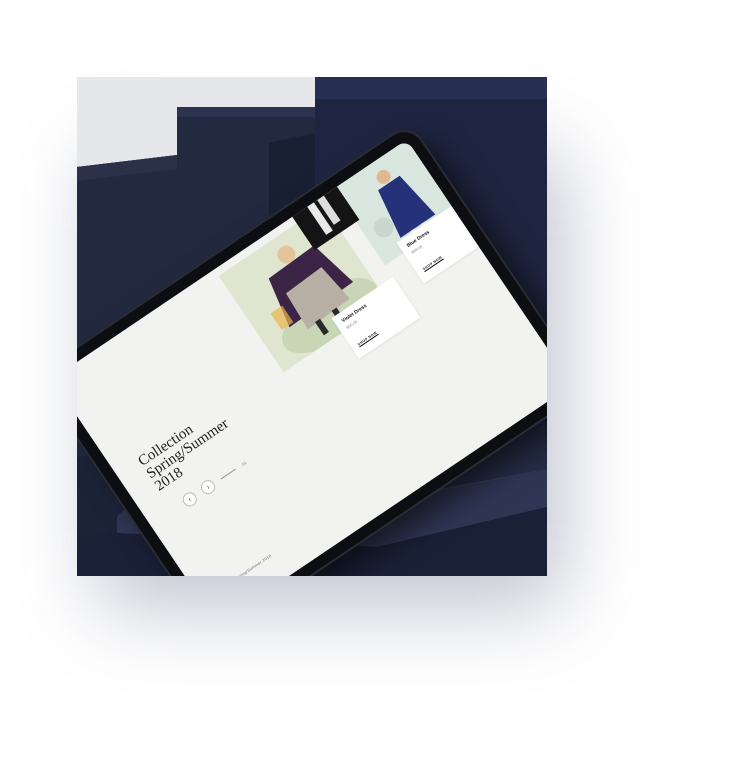 The width and height of the screenshot is (738, 768). I want to click on chevron-left-icon: ‹, so click(189, 499).